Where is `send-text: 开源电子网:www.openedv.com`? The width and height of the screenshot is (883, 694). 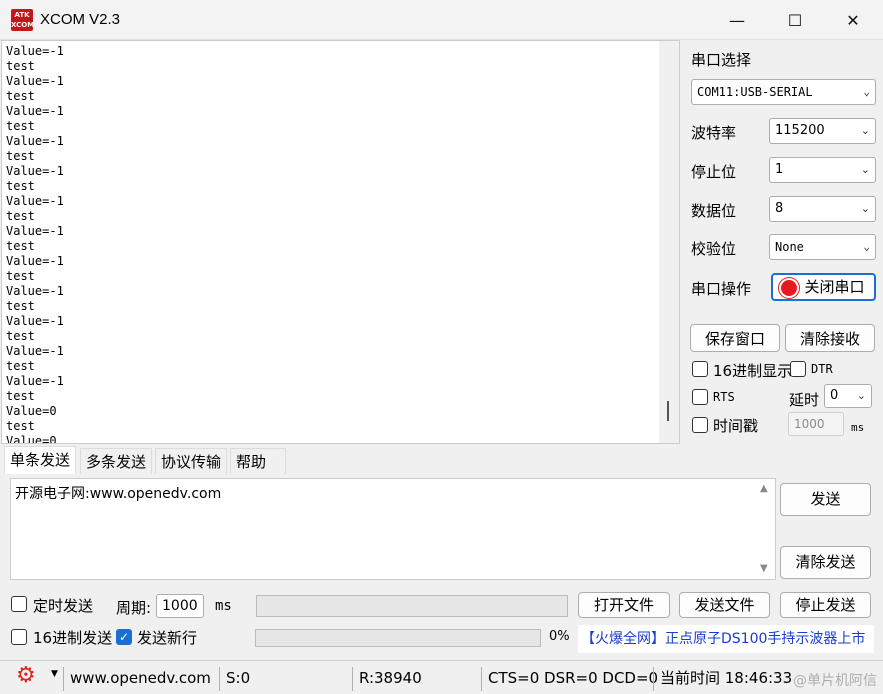
send-text: 开源电子网:www.openedv.com is located at coordinates (118, 493).